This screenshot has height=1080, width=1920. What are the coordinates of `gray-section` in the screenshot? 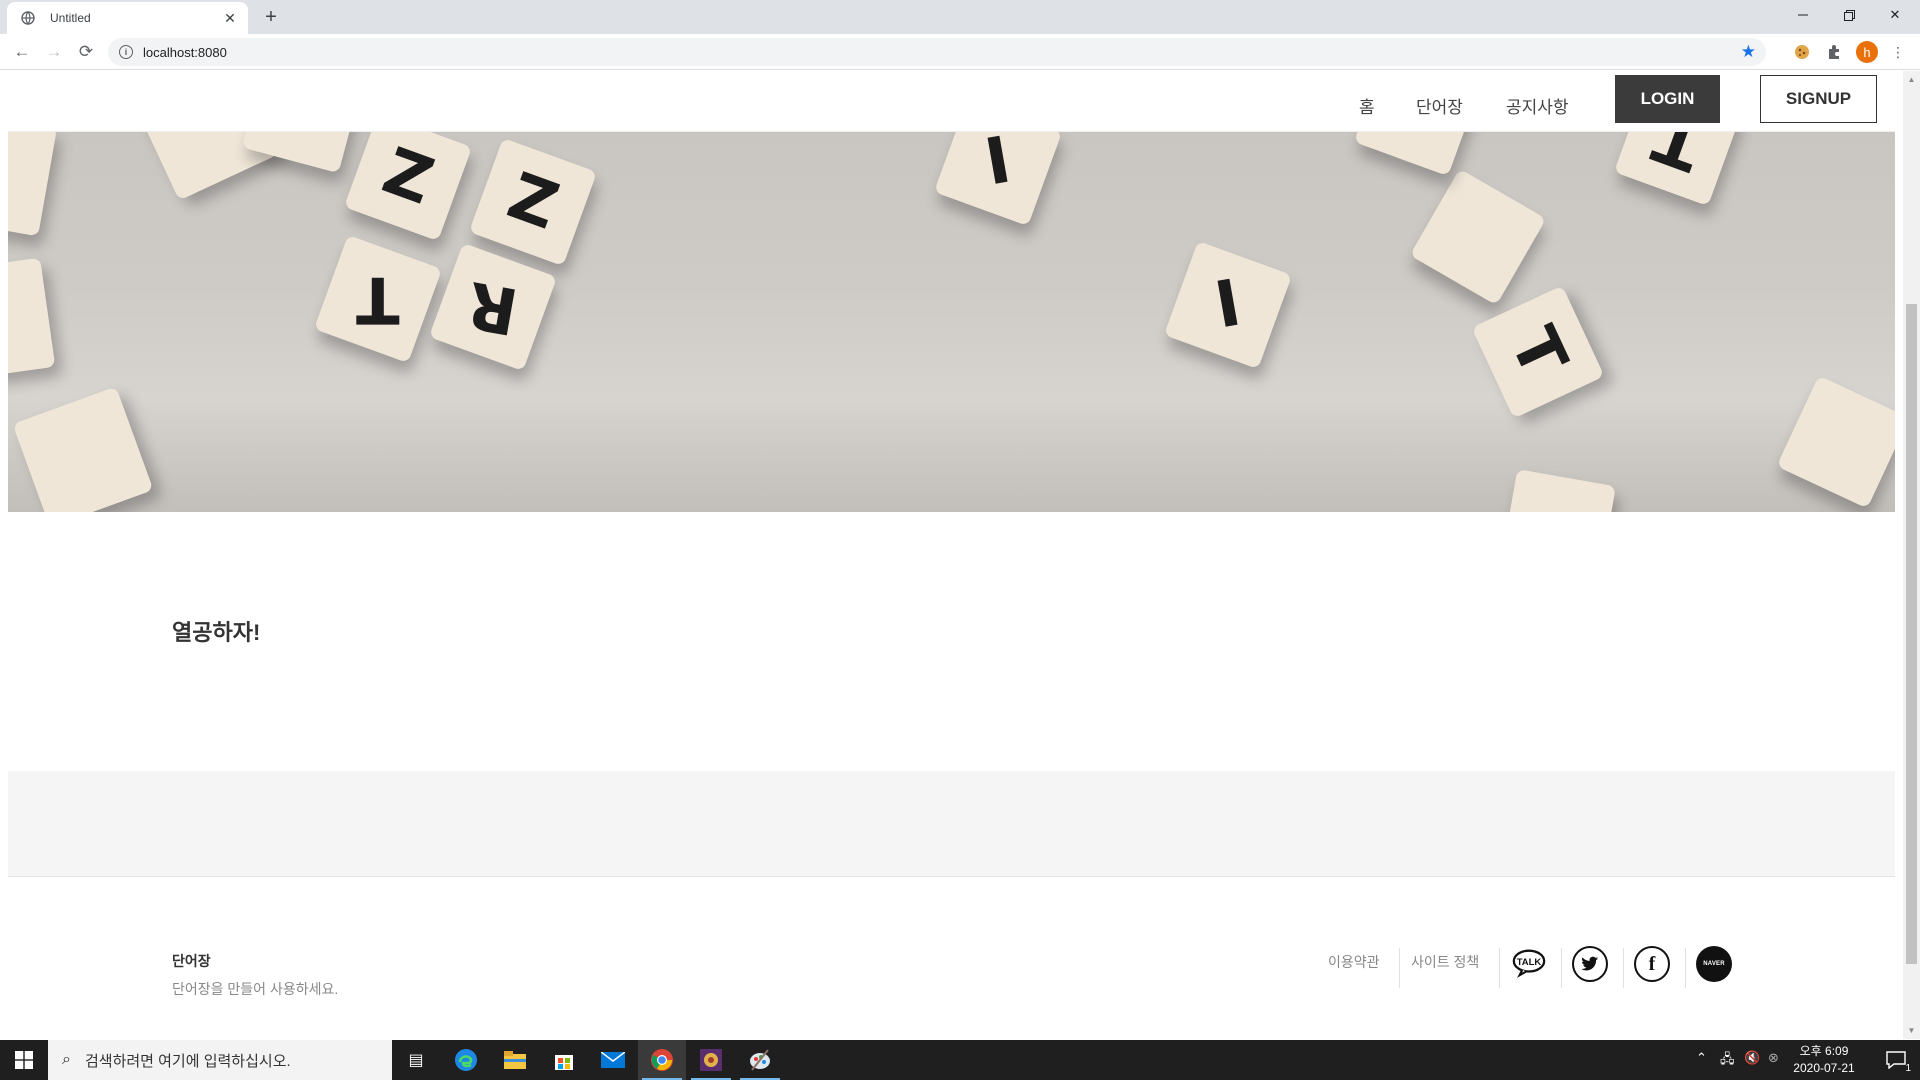 It's located at (951, 824).